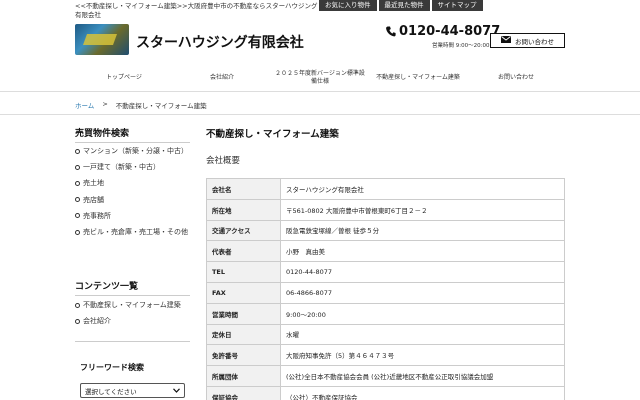 This screenshot has width=640, height=400. I want to click on utility-links: お気に入り物件 最近見た物件 サイトマップ, so click(401, 5).